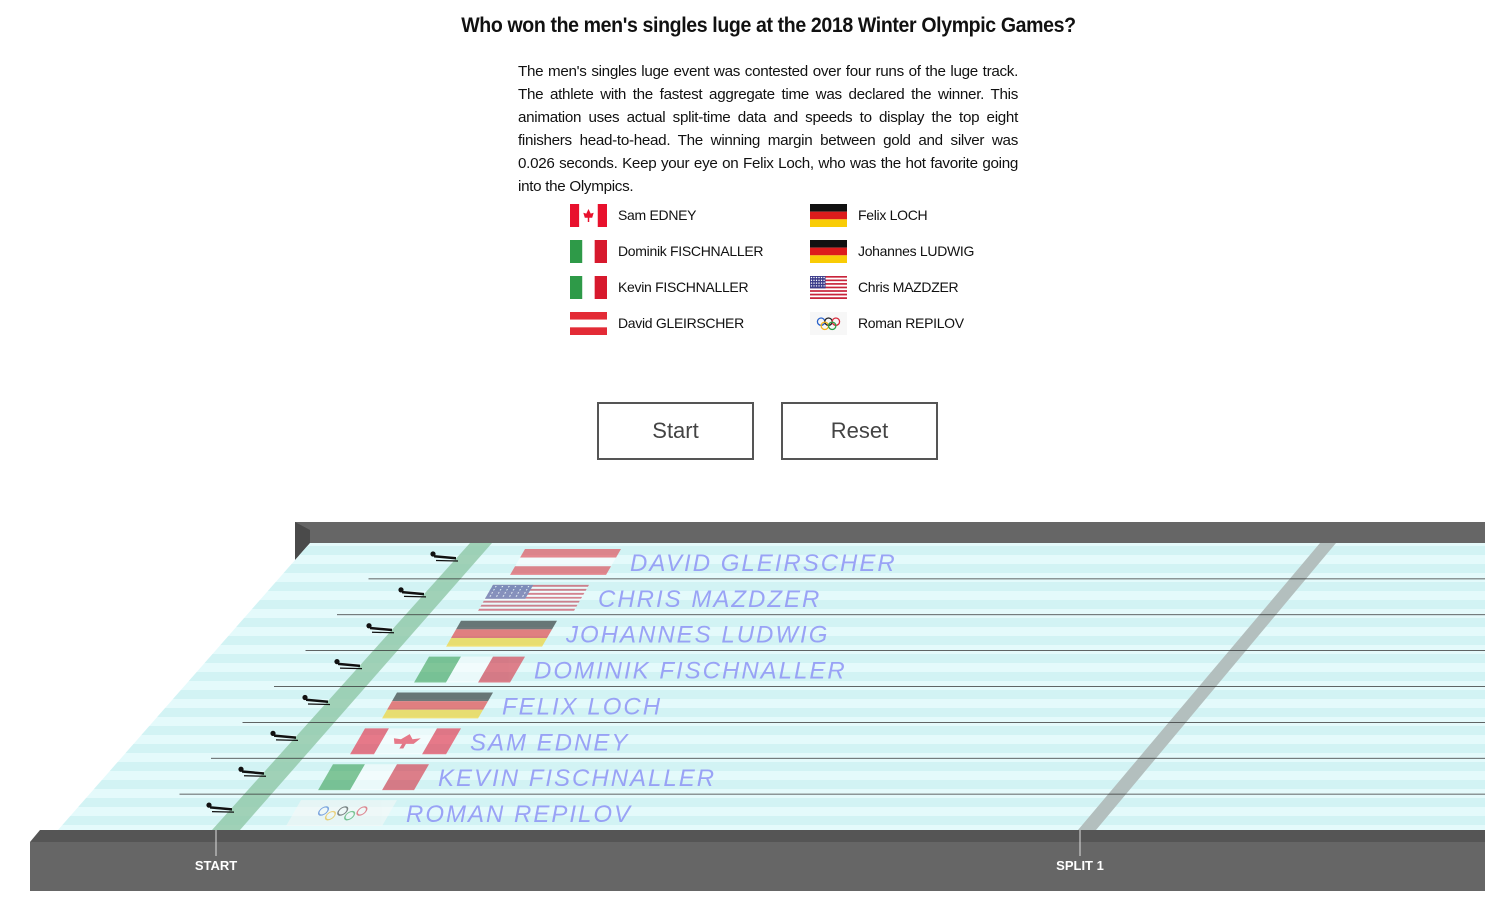 The image size is (1485, 913). Describe the element at coordinates (757, 866) in the screenshot. I see `track-front-base` at that location.